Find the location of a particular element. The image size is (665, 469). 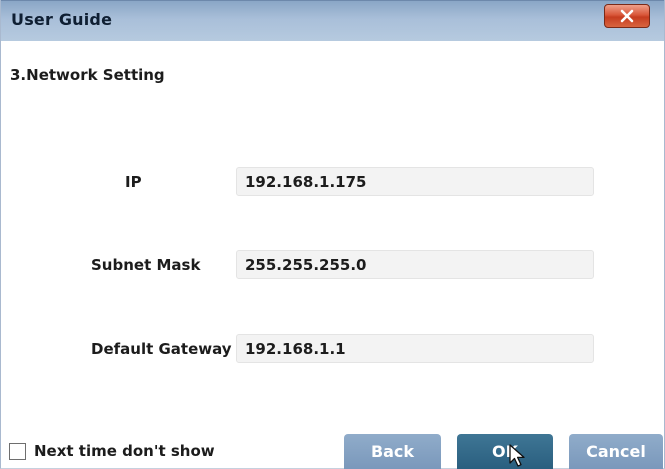

default-gateway-value: 192.168.1.1 is located at coordinates (295, 348).